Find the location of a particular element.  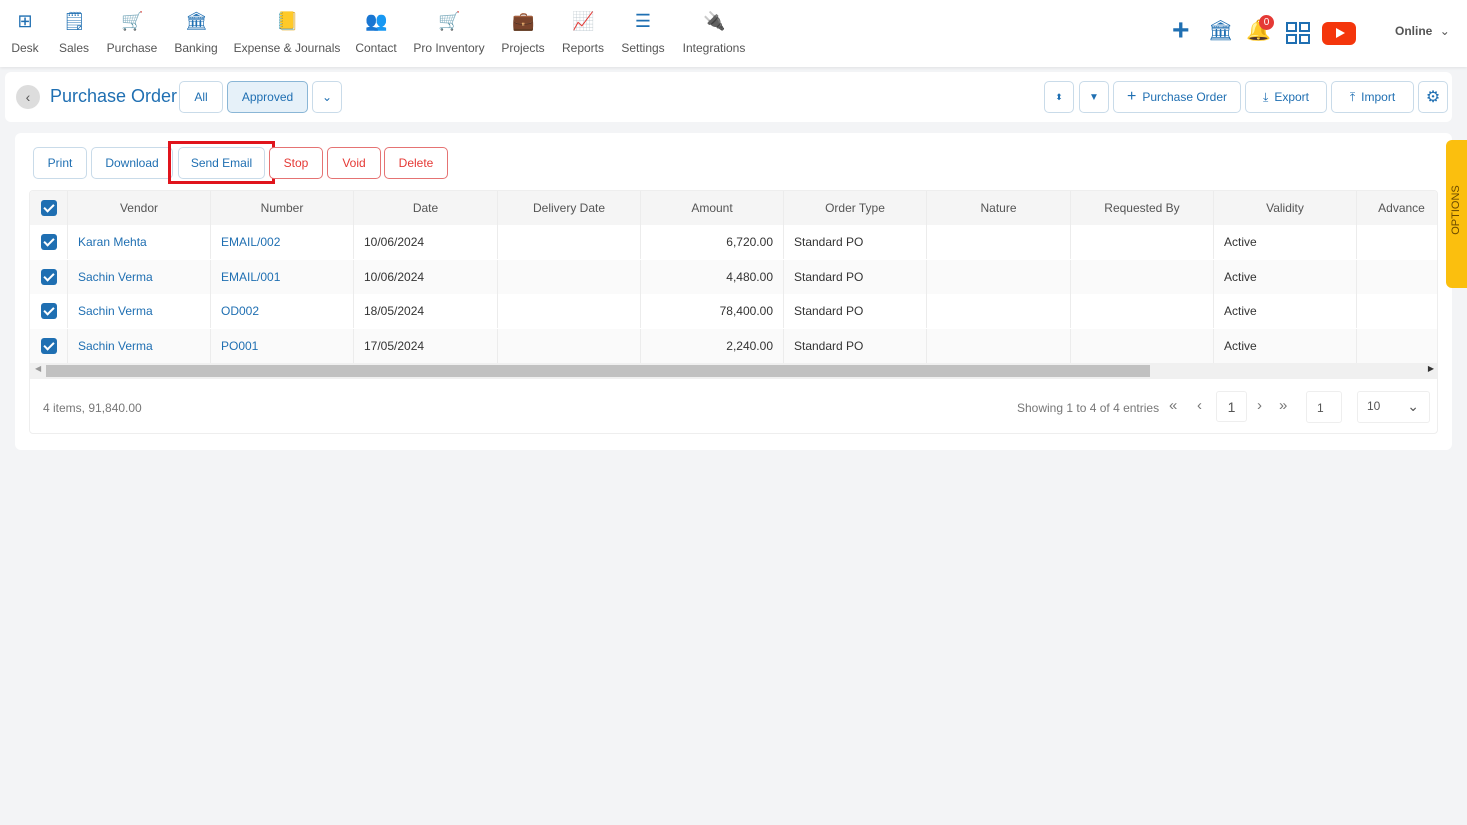

column-header: Order Type is located at coordinates (855, 208).